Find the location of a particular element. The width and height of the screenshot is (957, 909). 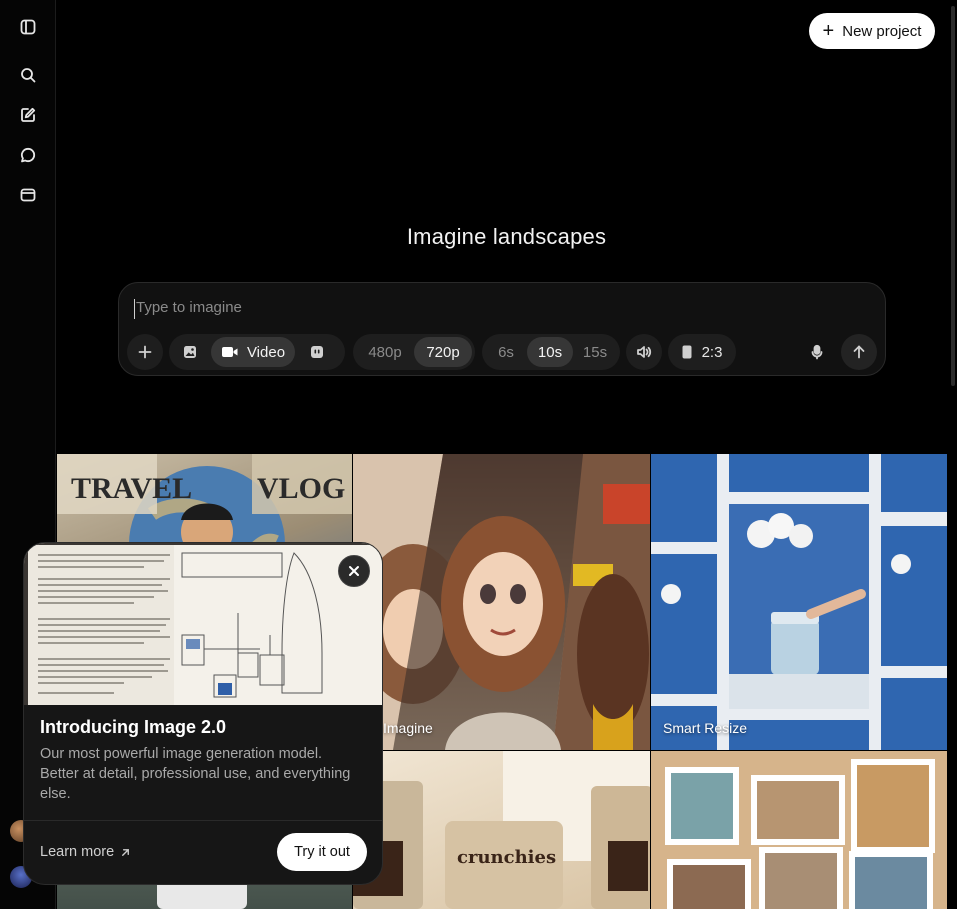

gallery-tile-imagine: Imagine is located at coordinates (501, 602).